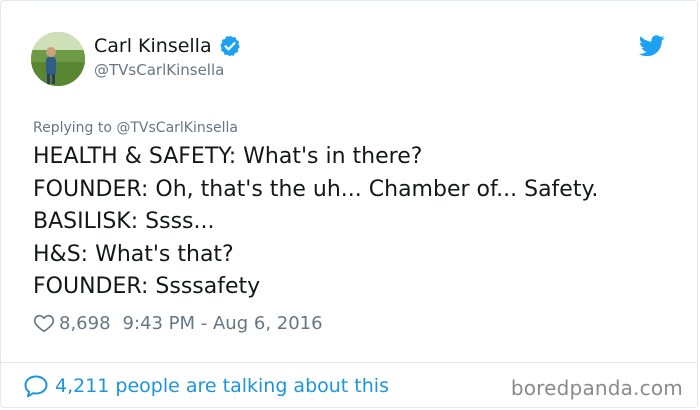 This screenshot has width=700, height=410. What do you see at coordinates (44, 323) in the screenshot?
I see `heart-outline-icon` at bounding box center [44, 323].